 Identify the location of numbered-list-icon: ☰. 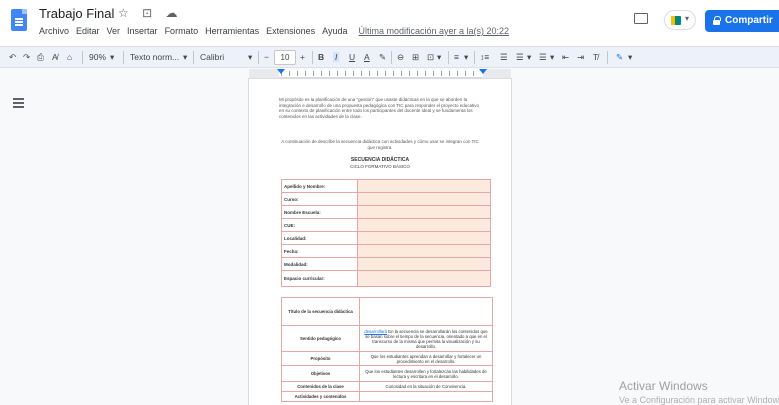
(543, 57).